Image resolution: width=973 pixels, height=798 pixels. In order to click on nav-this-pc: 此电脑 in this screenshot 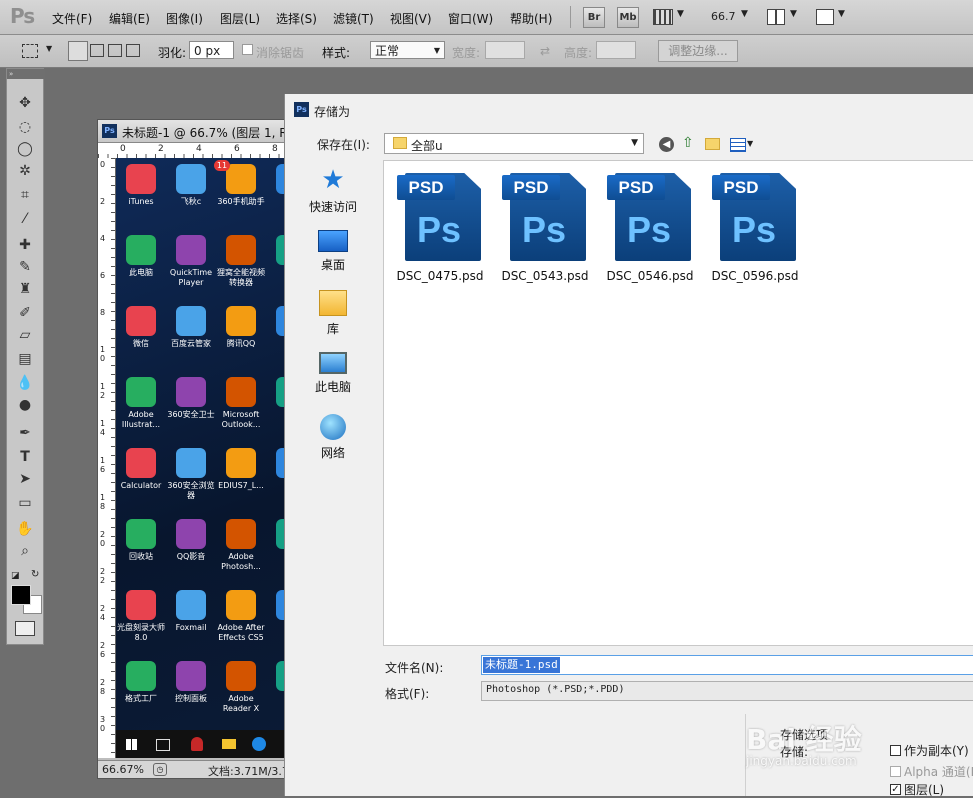, I will do `click(333, 373)`.